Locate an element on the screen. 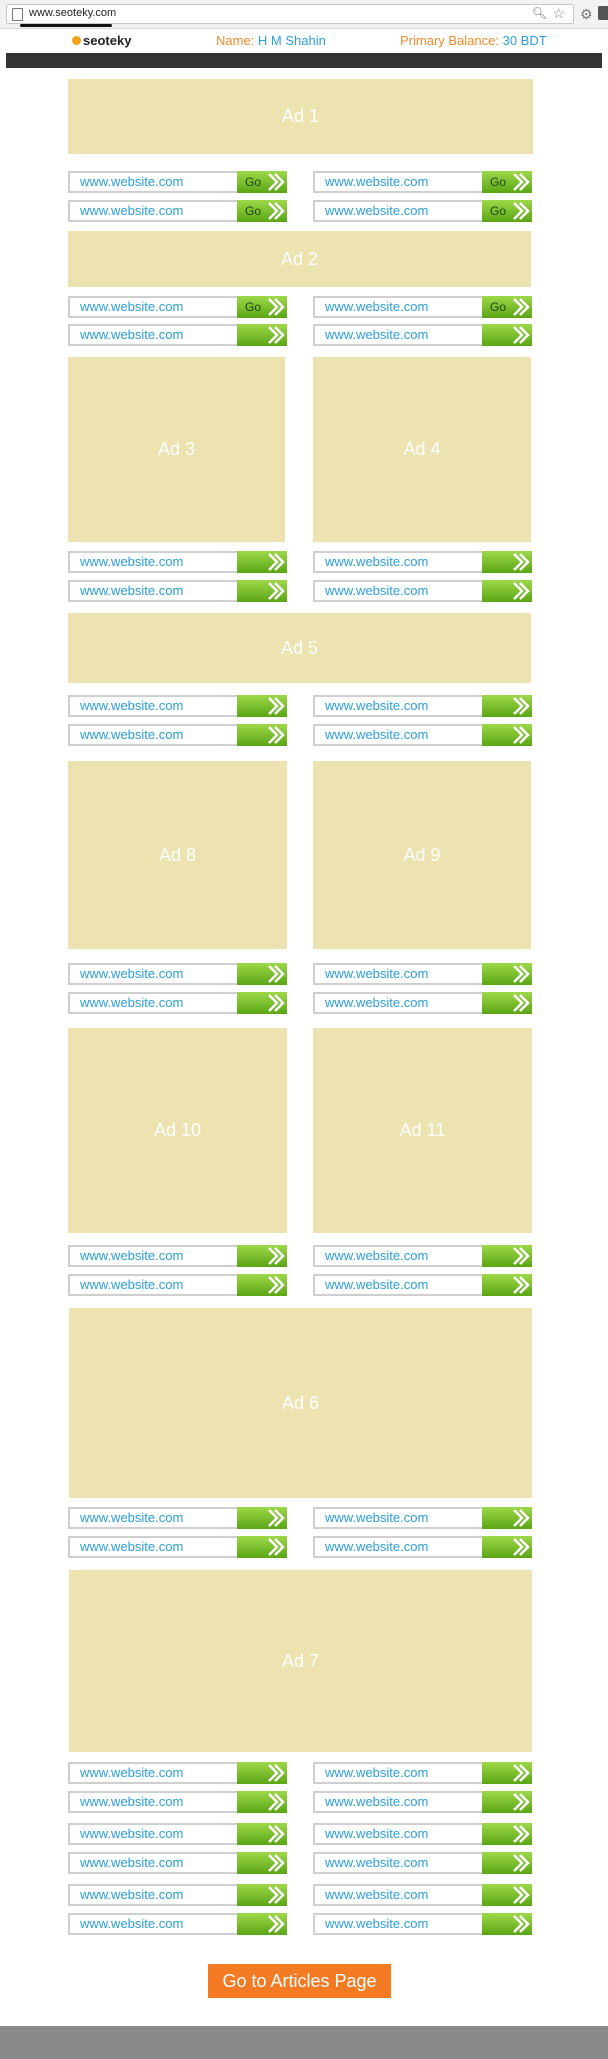 The image size is (608, 2059). ad-4: Ad 4 is located at coordinates (422, 449).